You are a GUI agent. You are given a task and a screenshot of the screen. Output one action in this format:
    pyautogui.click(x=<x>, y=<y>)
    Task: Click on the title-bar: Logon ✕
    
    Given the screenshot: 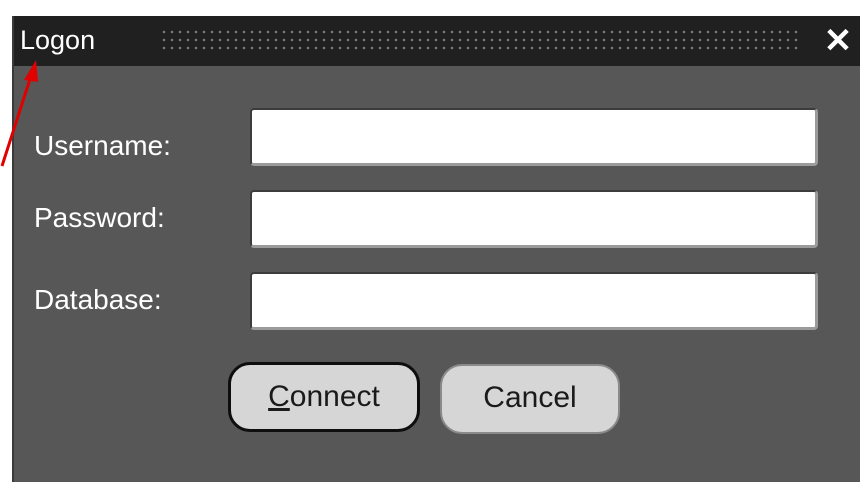 What is the action you would take?
    pyautogui.click(x=437, y=41)
    